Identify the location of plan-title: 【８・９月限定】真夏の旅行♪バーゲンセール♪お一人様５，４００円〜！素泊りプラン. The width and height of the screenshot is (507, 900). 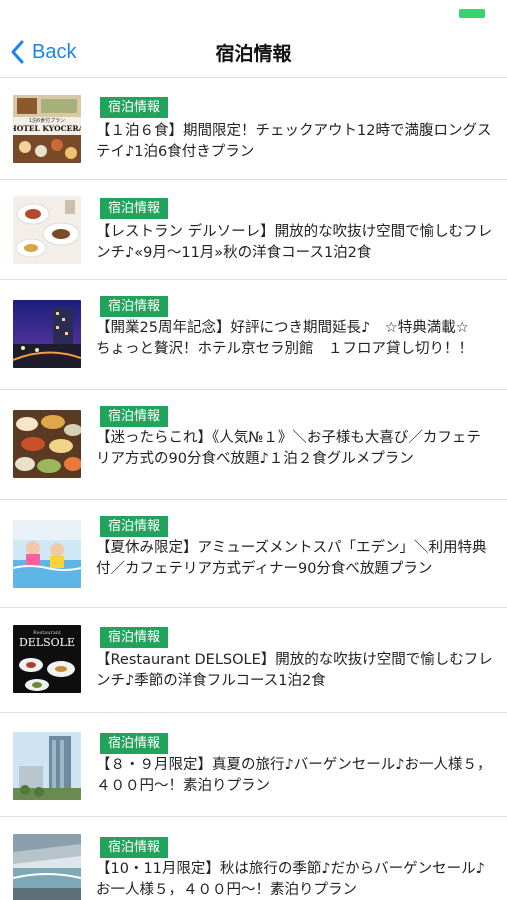
(294, 775).